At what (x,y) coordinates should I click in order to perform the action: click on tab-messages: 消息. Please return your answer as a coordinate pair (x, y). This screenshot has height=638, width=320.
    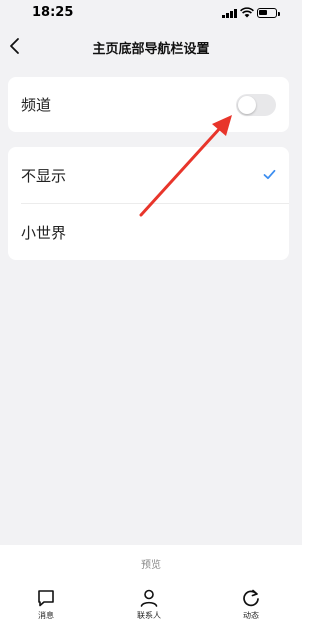
    Looking at the image, I should click on (46, 608).